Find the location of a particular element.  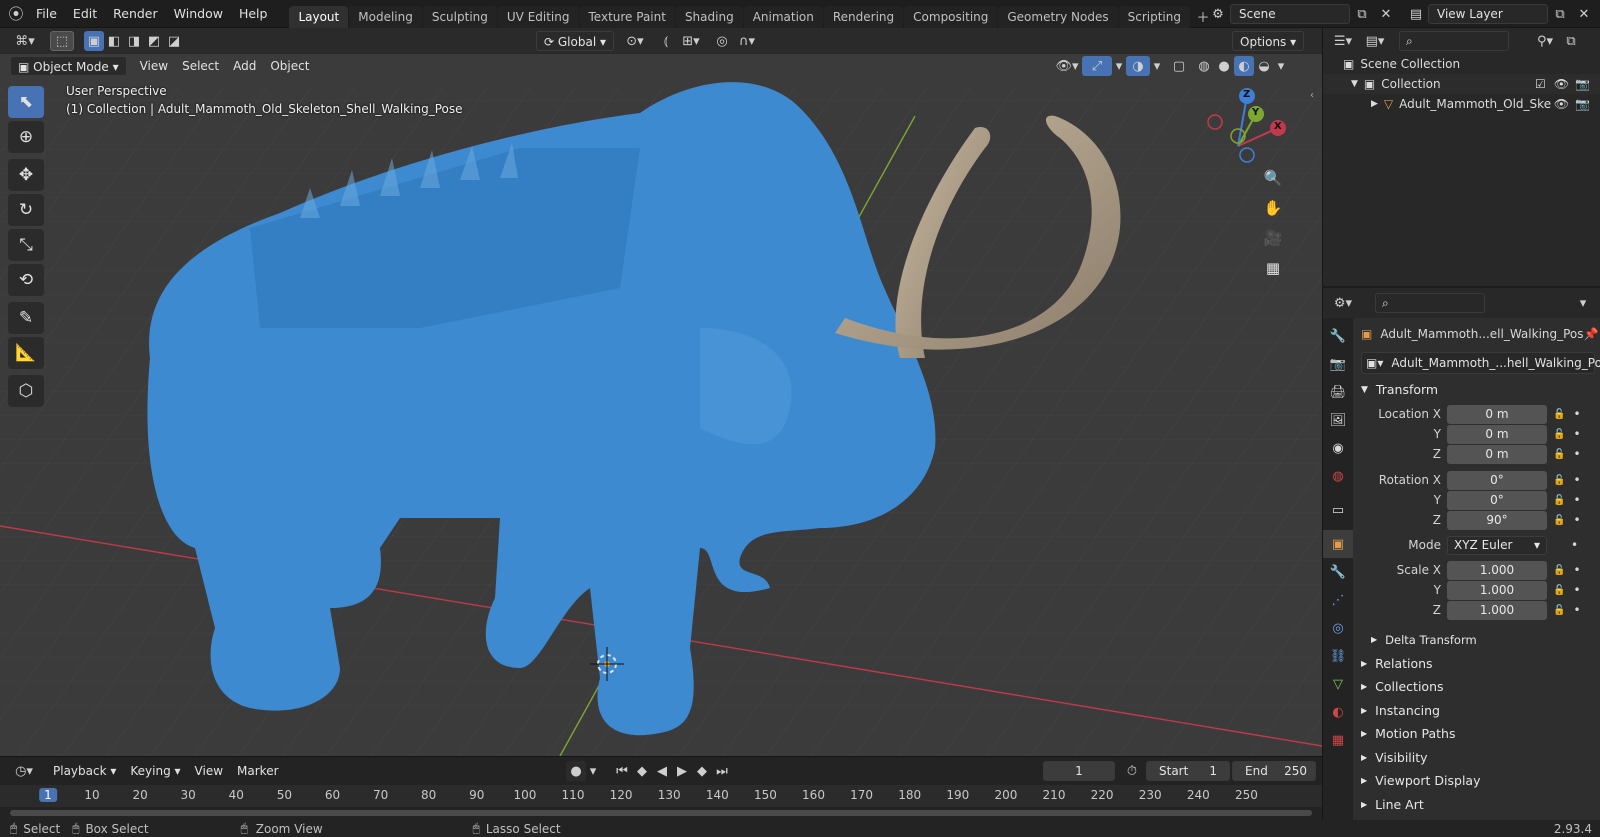

physics-tab-icon: ◎ is located at coordinates (1338, 628).